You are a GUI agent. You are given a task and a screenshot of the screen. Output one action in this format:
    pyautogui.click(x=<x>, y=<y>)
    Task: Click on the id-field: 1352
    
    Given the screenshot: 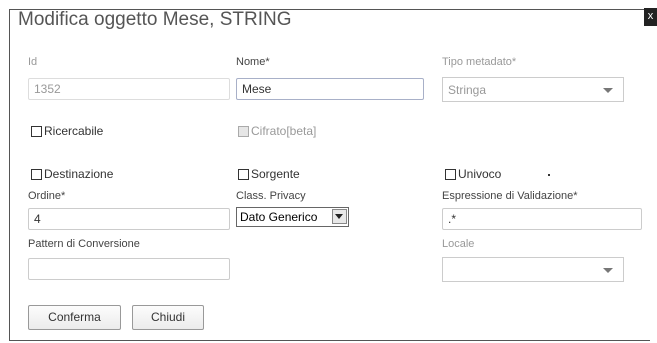 What is the action you would take?
    pyautogui.click(x=129, y=89)
    